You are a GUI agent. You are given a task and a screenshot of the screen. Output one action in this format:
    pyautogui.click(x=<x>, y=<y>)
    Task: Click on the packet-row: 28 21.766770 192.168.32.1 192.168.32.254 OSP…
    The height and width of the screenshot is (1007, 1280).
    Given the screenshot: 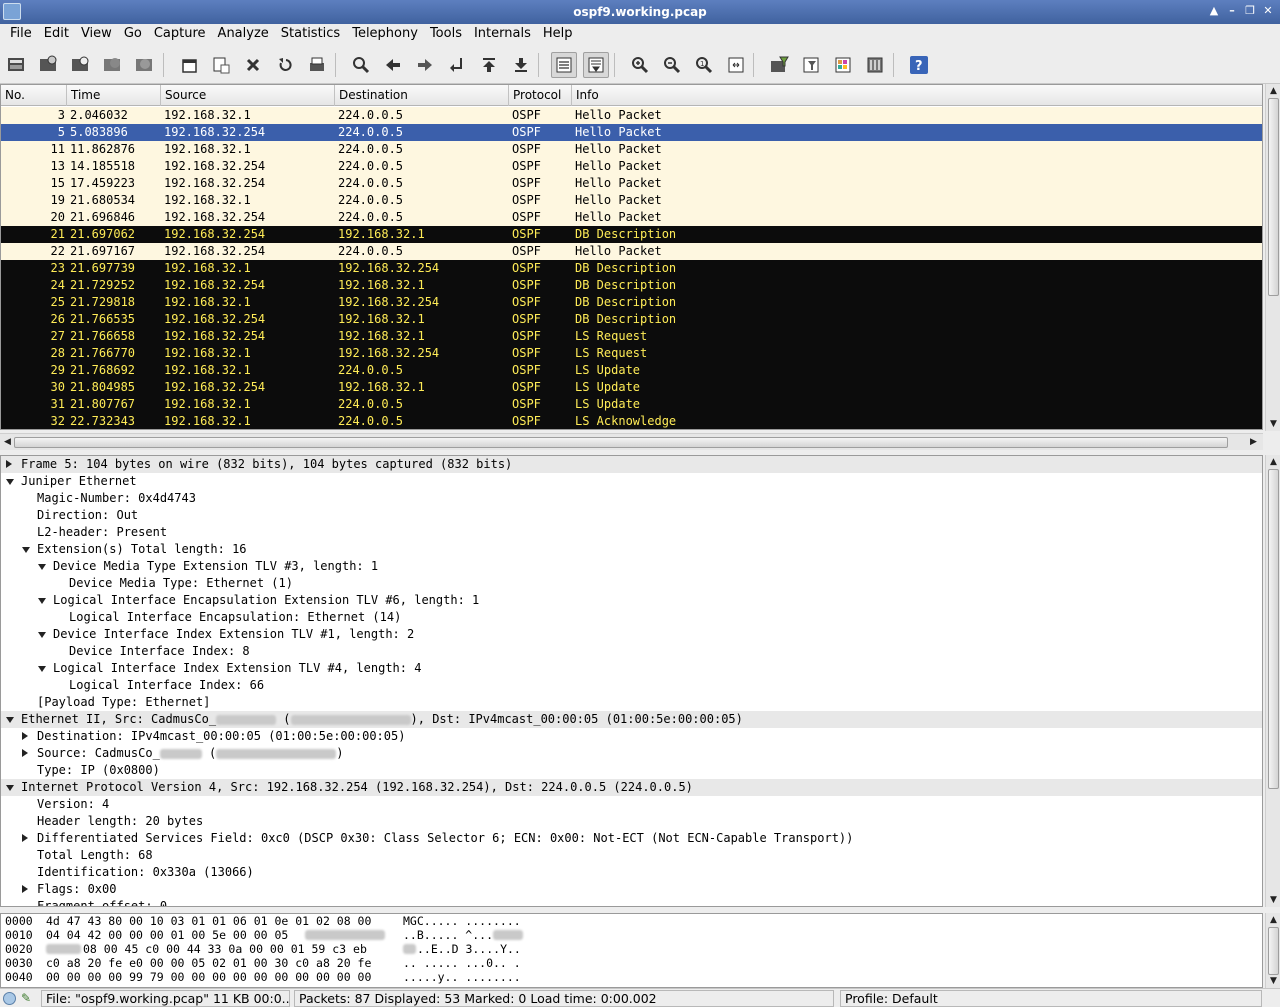 What is the action you would take?
    pyautogui.click(x=631, y=353)
    